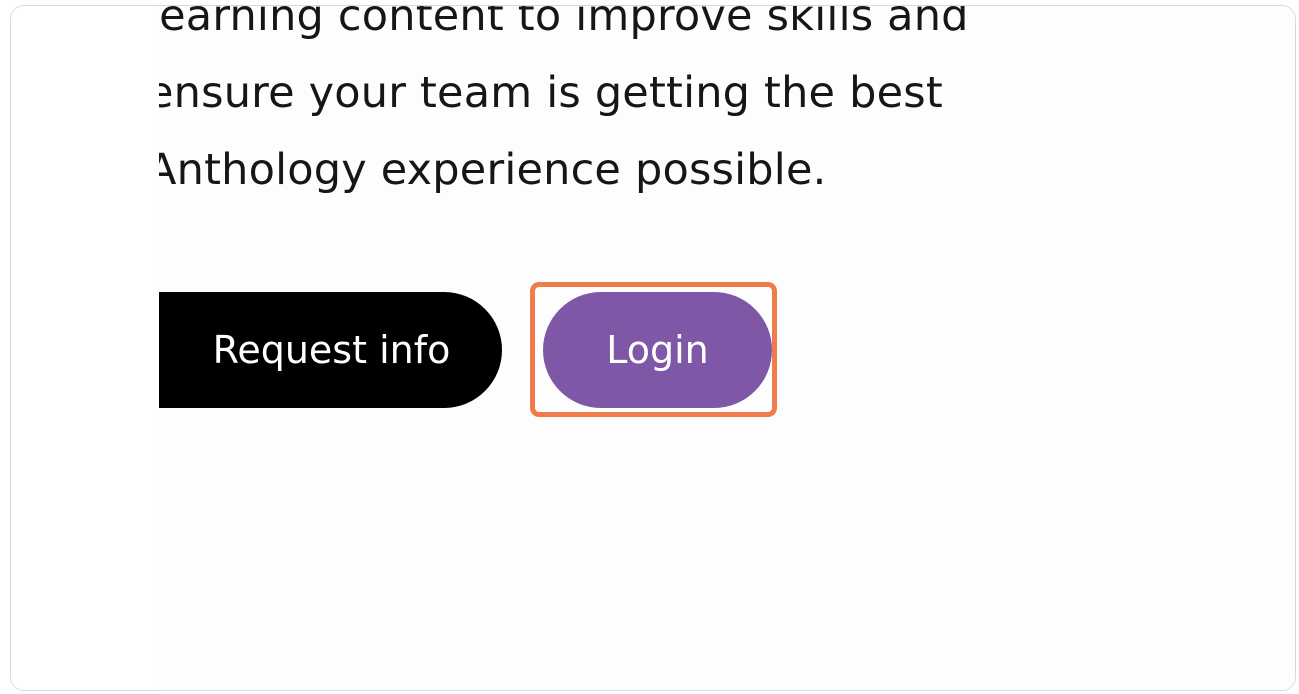 Image resolution: width=1299 pixels, height=694 pixels. Describe the element at coordinates (551, 93) in the screenshot. I see `paragraph-line-2: ensure your team is getting the best` at that location.